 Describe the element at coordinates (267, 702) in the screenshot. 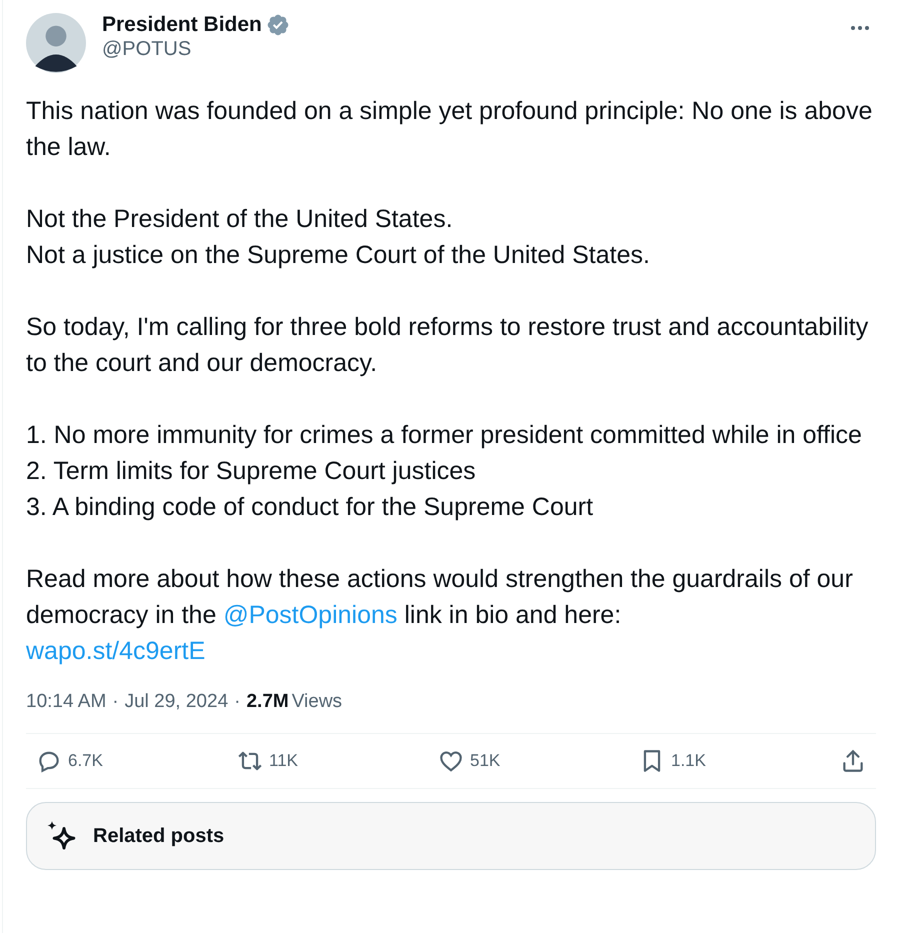

I see `view-count: 2.7M` at that location.